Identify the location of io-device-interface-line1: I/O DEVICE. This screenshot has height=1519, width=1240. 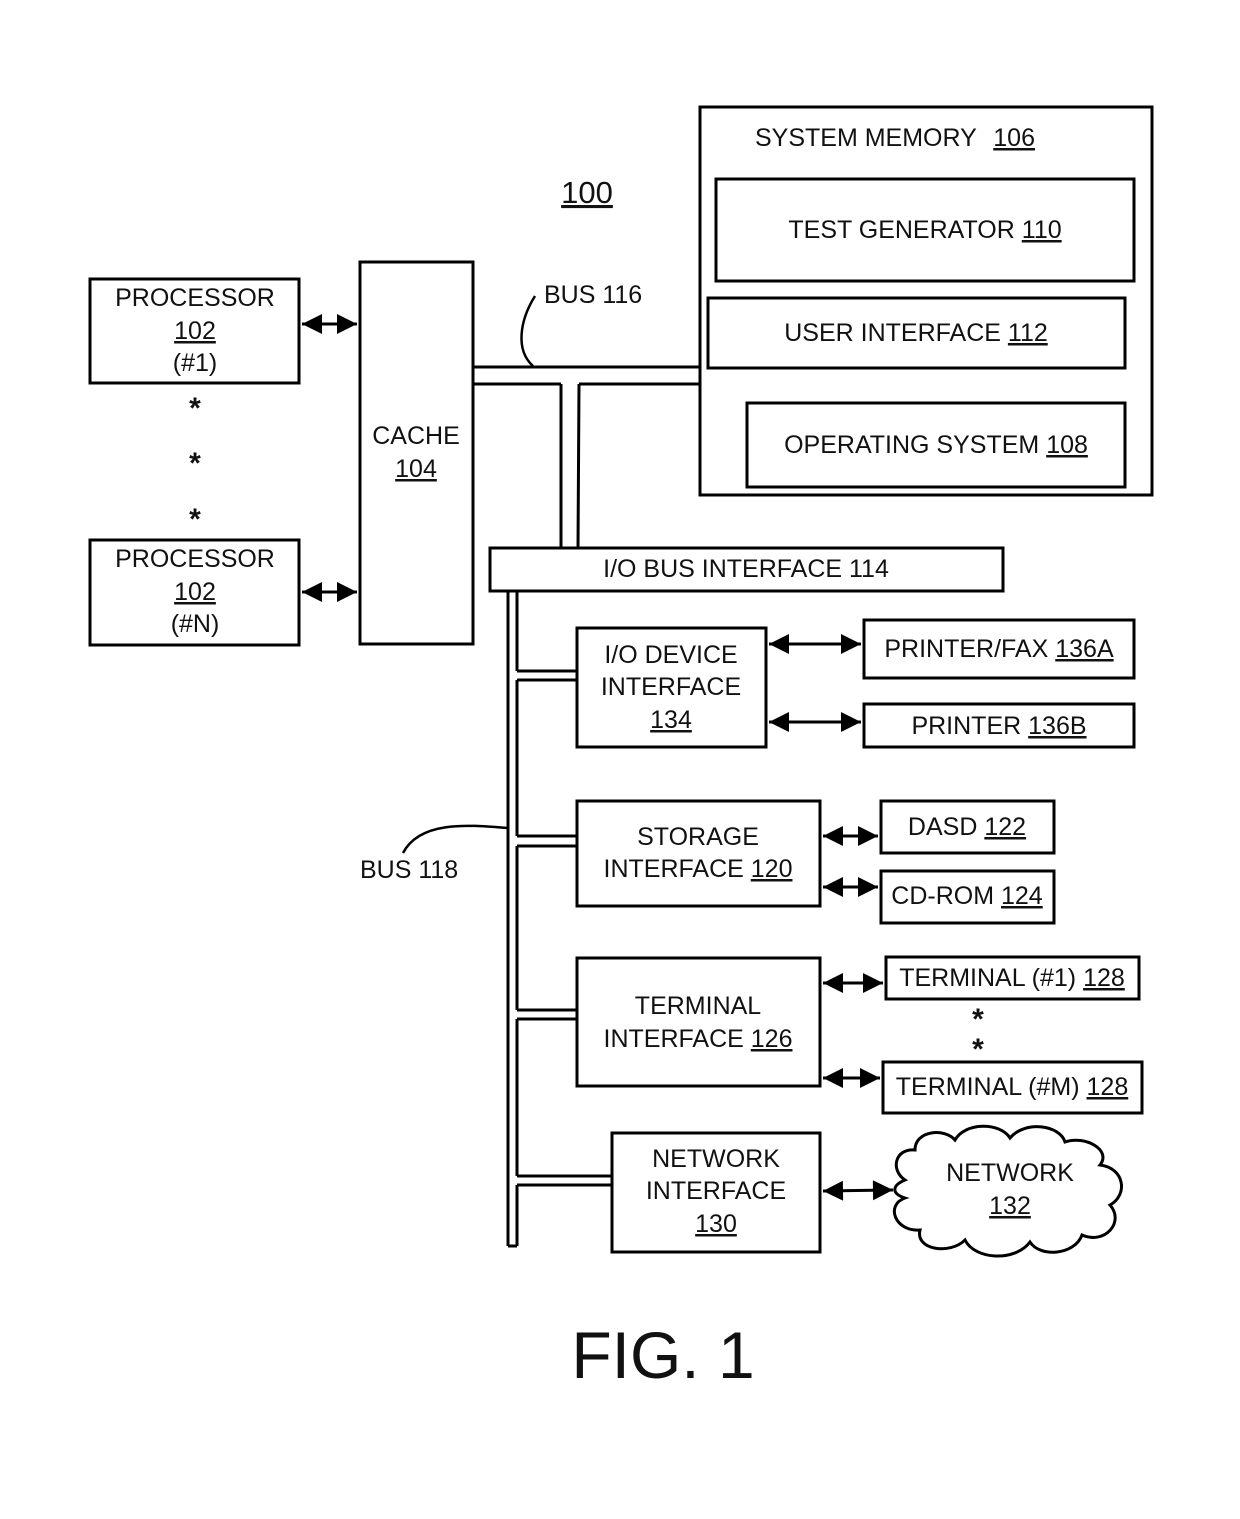
(670, 655).